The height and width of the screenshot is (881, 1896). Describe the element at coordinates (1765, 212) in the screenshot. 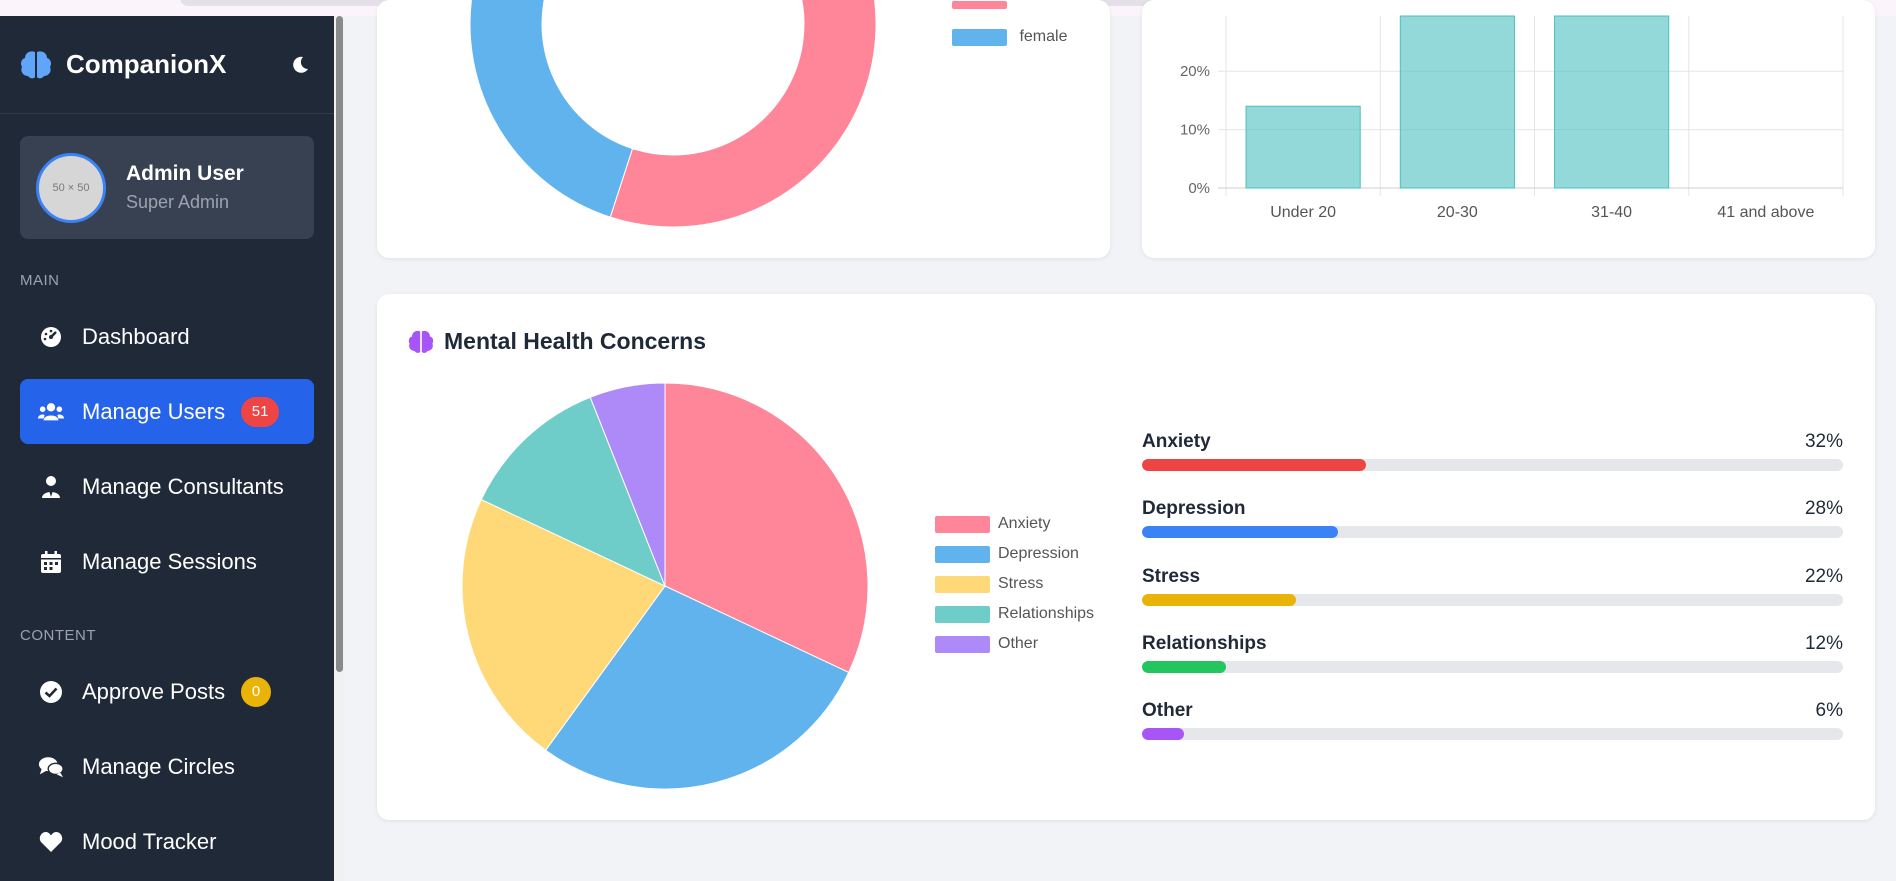

I see `age-x-tick-label: 41 and above` at that location.